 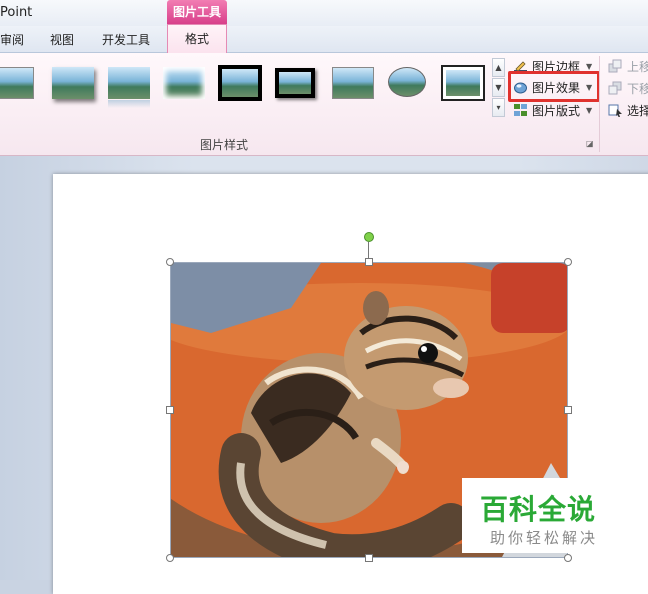 What do you see at coordinates (170, 262) in the screenshot?
I see `resize-handle-top-left` at bounding box center [170, 262].